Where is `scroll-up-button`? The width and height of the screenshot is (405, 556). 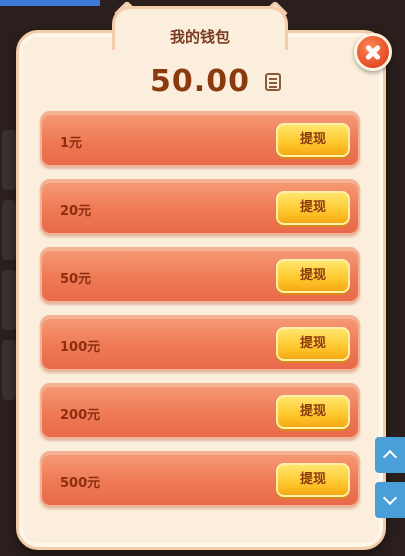
scroll-up-button is located at coordinates (390, 455).